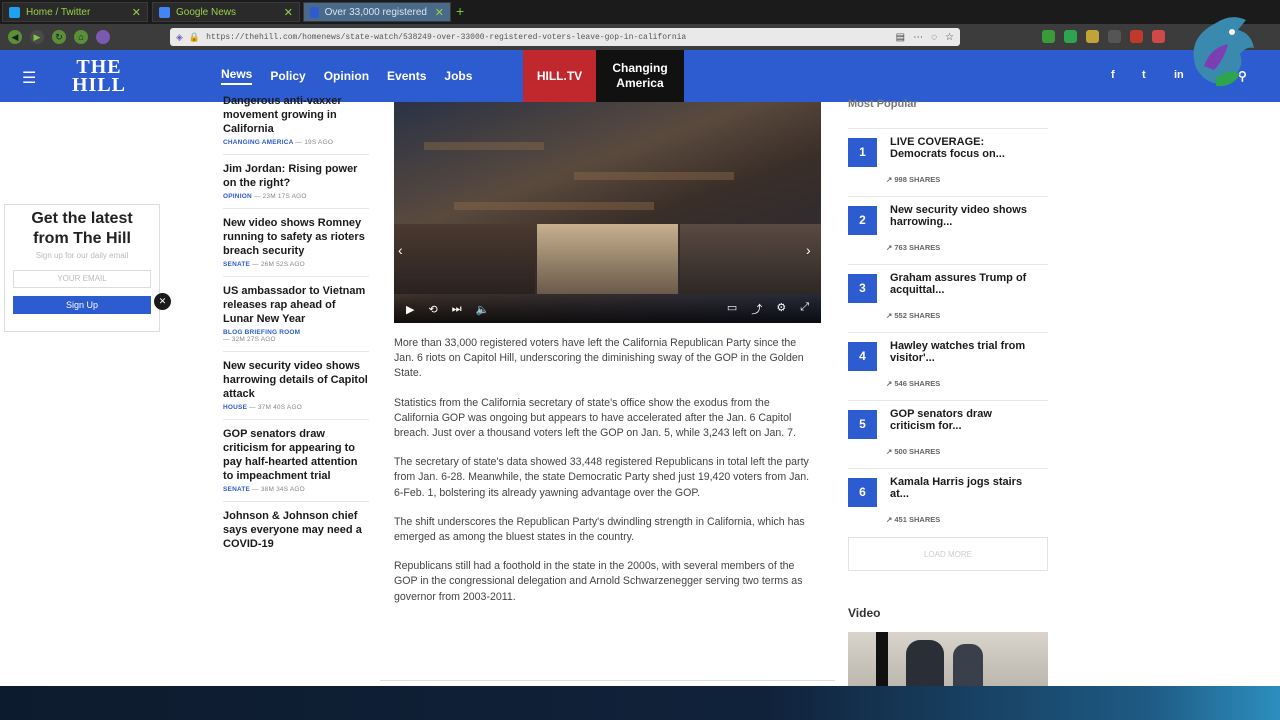  I want to click on nav-events: Events, so click(406, 76).